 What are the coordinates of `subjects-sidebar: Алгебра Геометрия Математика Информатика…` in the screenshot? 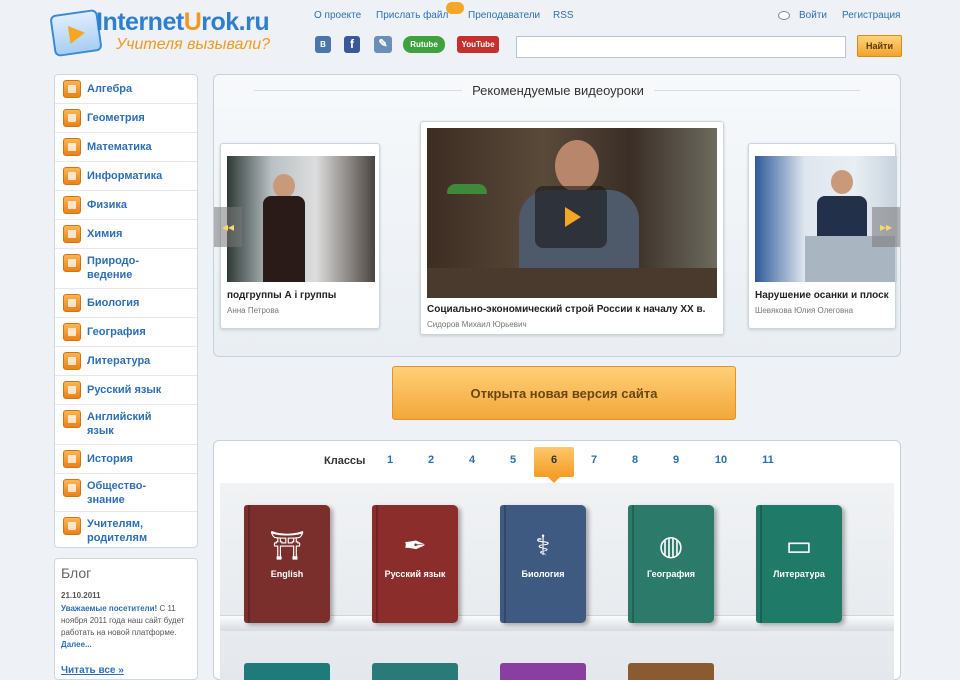 It's located at (126, 311).